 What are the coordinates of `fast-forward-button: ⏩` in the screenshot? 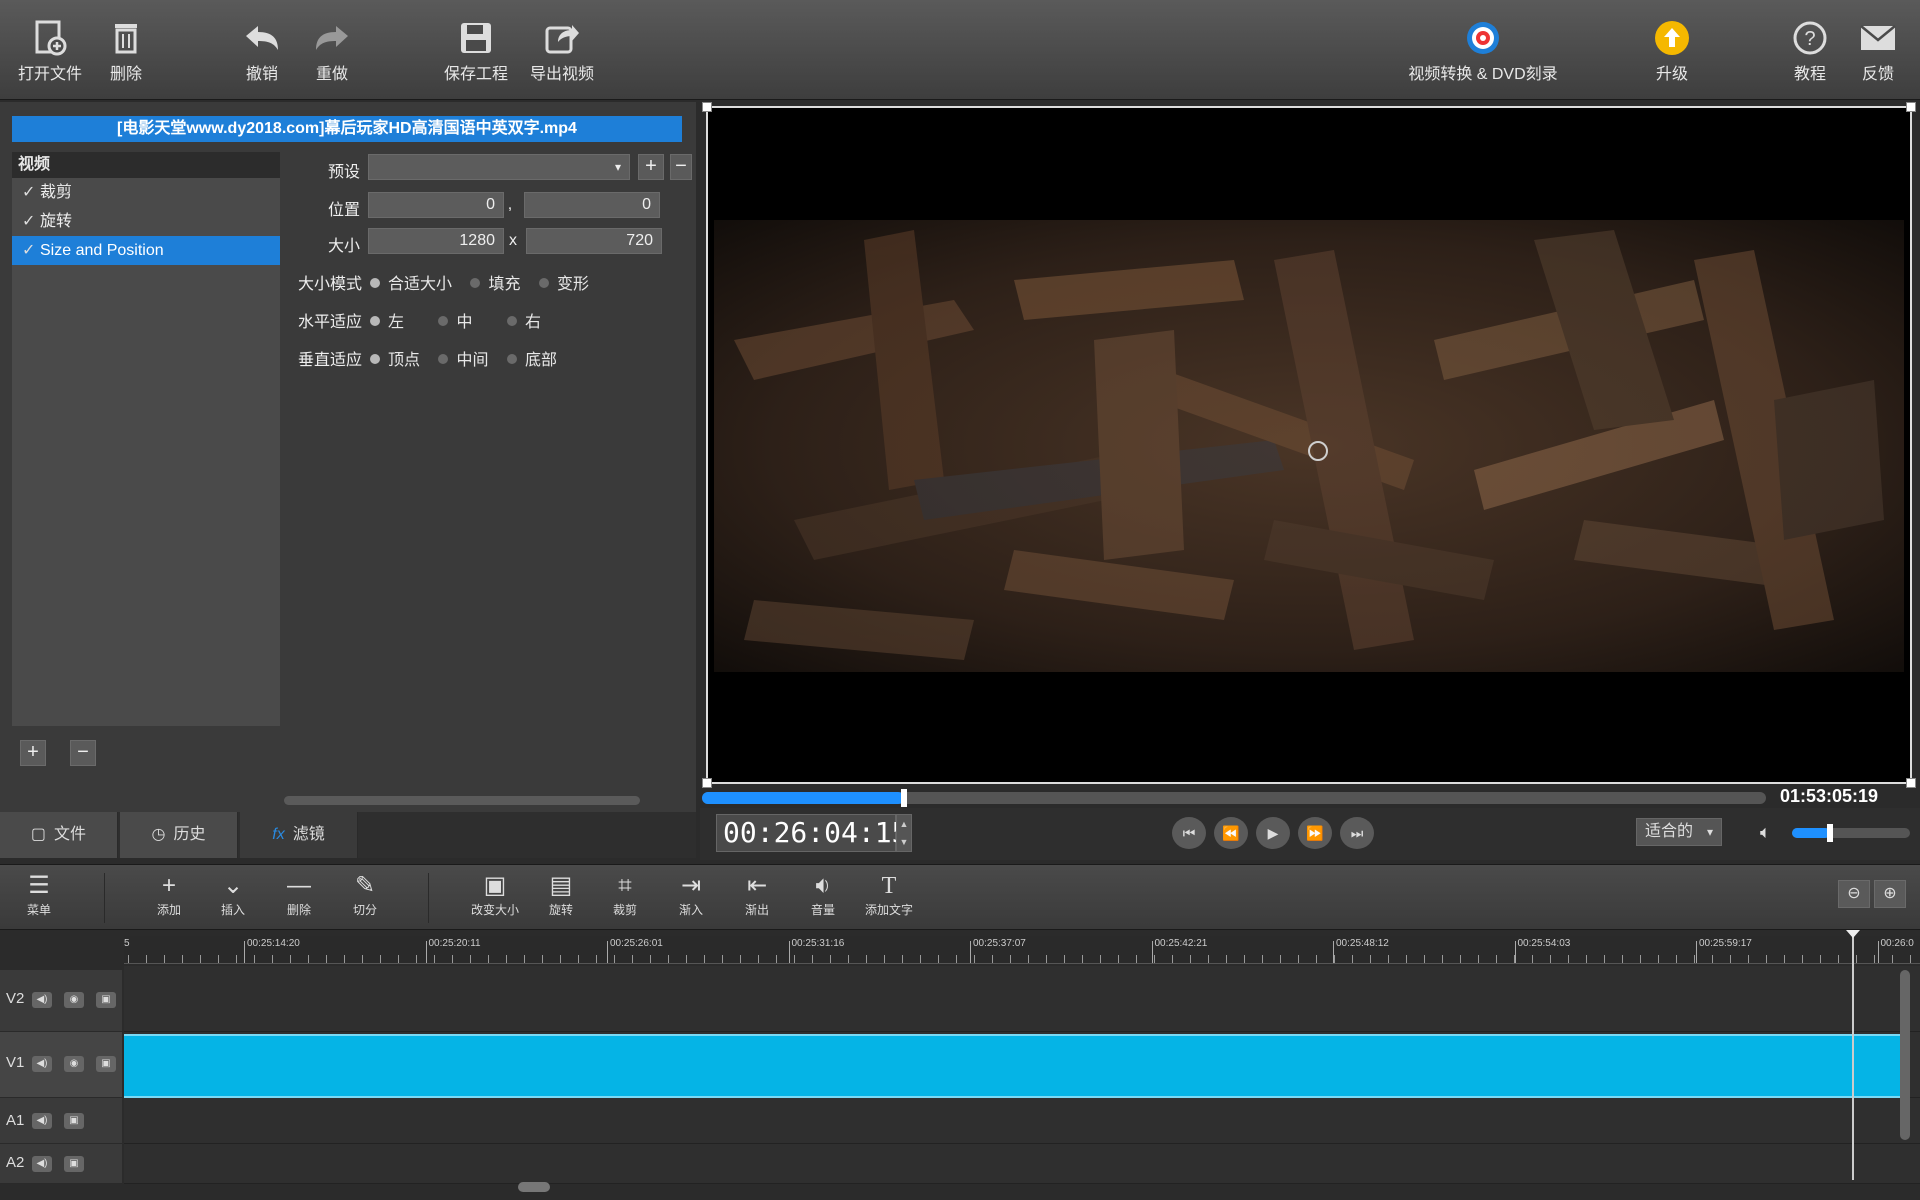 It's located at (1315, 833).